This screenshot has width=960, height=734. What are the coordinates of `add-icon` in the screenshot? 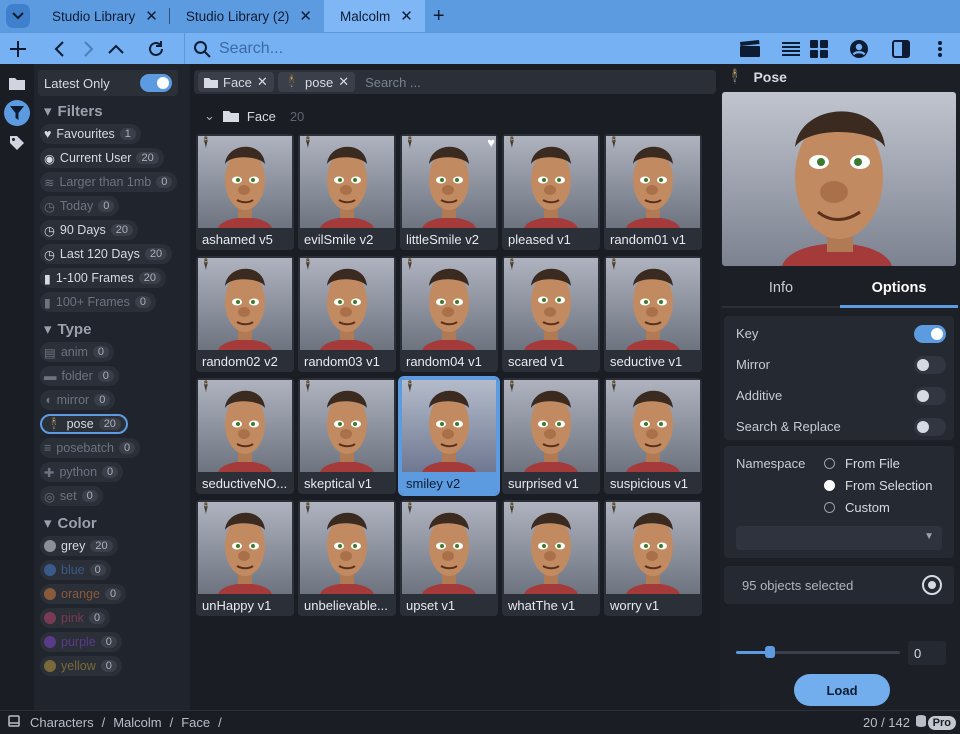 It's located at (18, 49).